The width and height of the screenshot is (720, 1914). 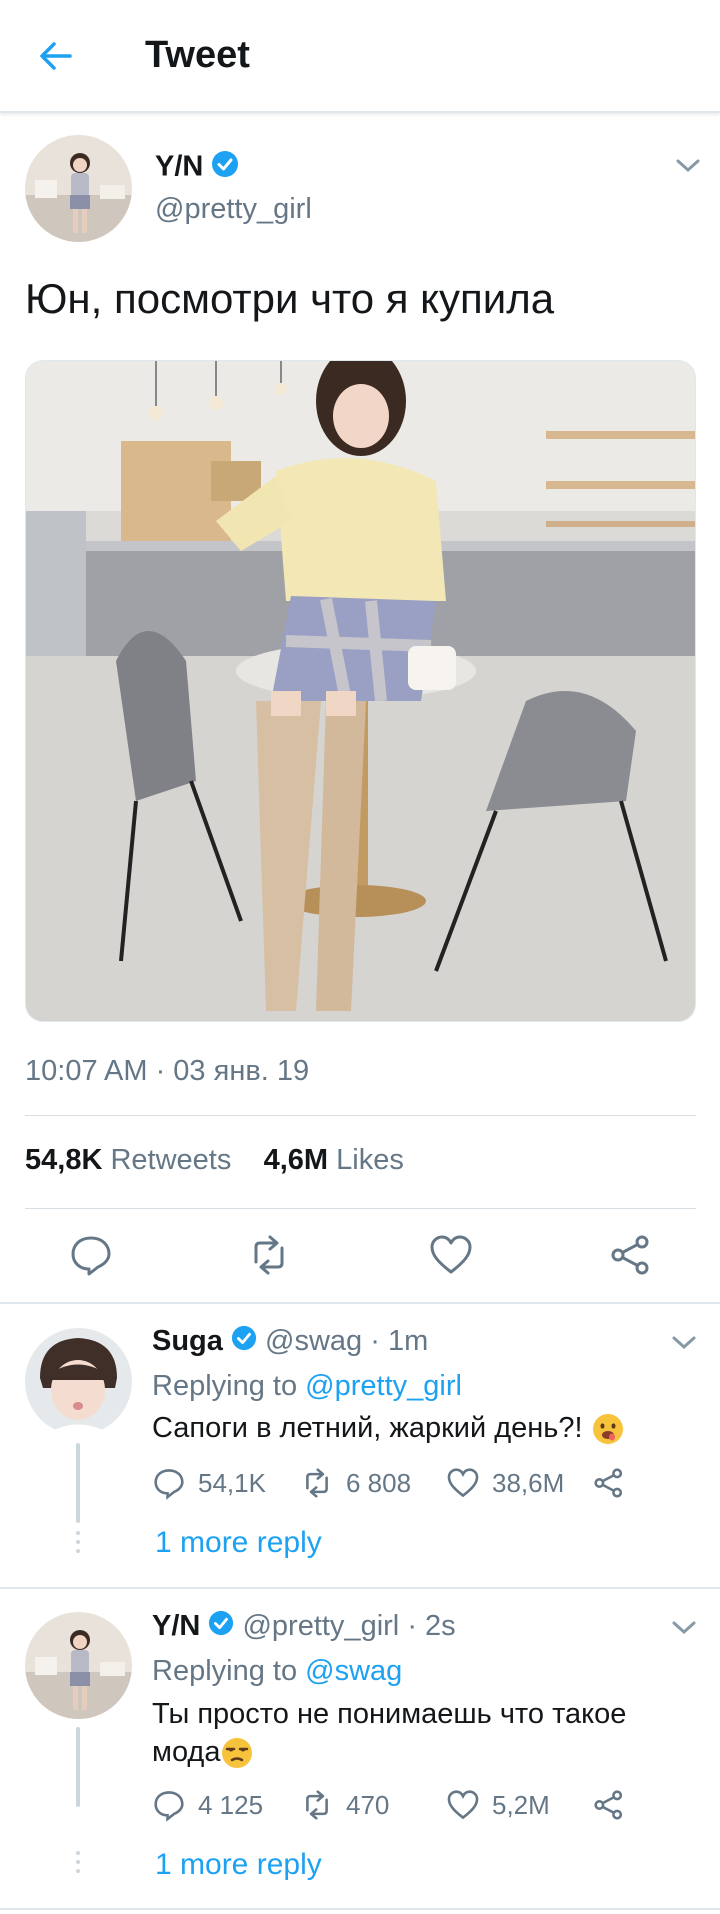 I want to click on retweet-count: 6 808, so click(x=355, y=1483).